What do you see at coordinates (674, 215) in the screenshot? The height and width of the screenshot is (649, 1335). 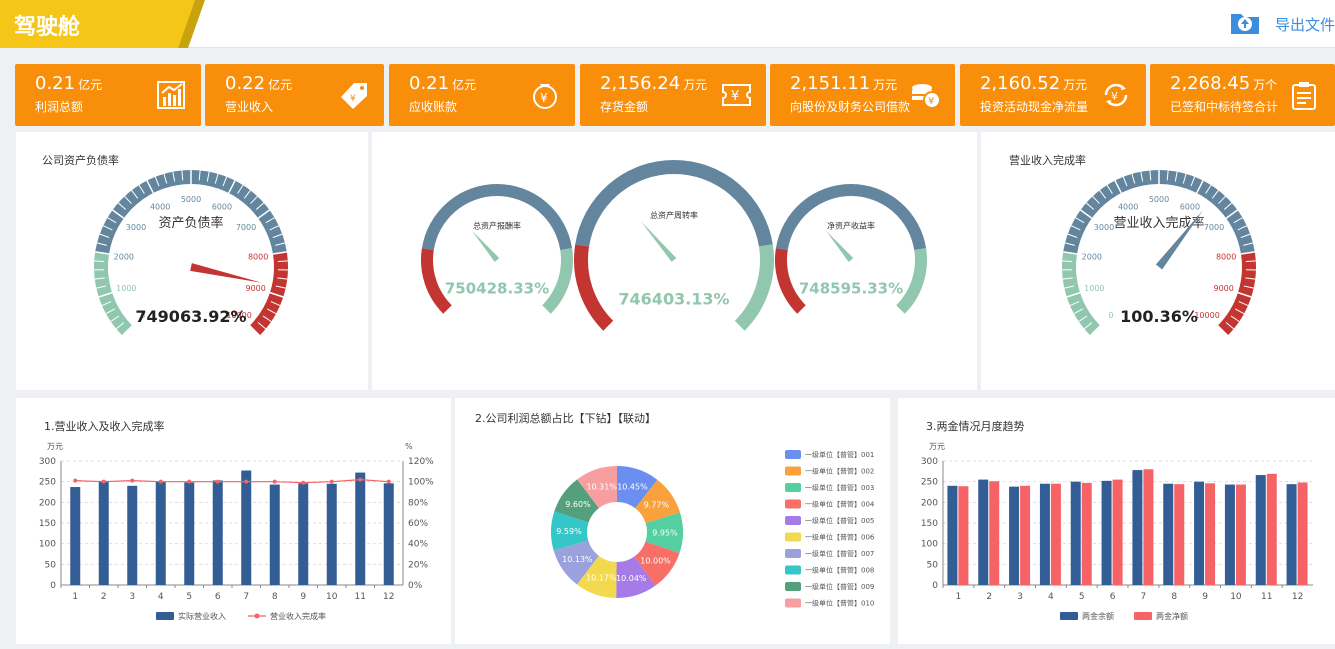 I see `gauge-name: 总资产周转率` at bounding box center [674, 215].